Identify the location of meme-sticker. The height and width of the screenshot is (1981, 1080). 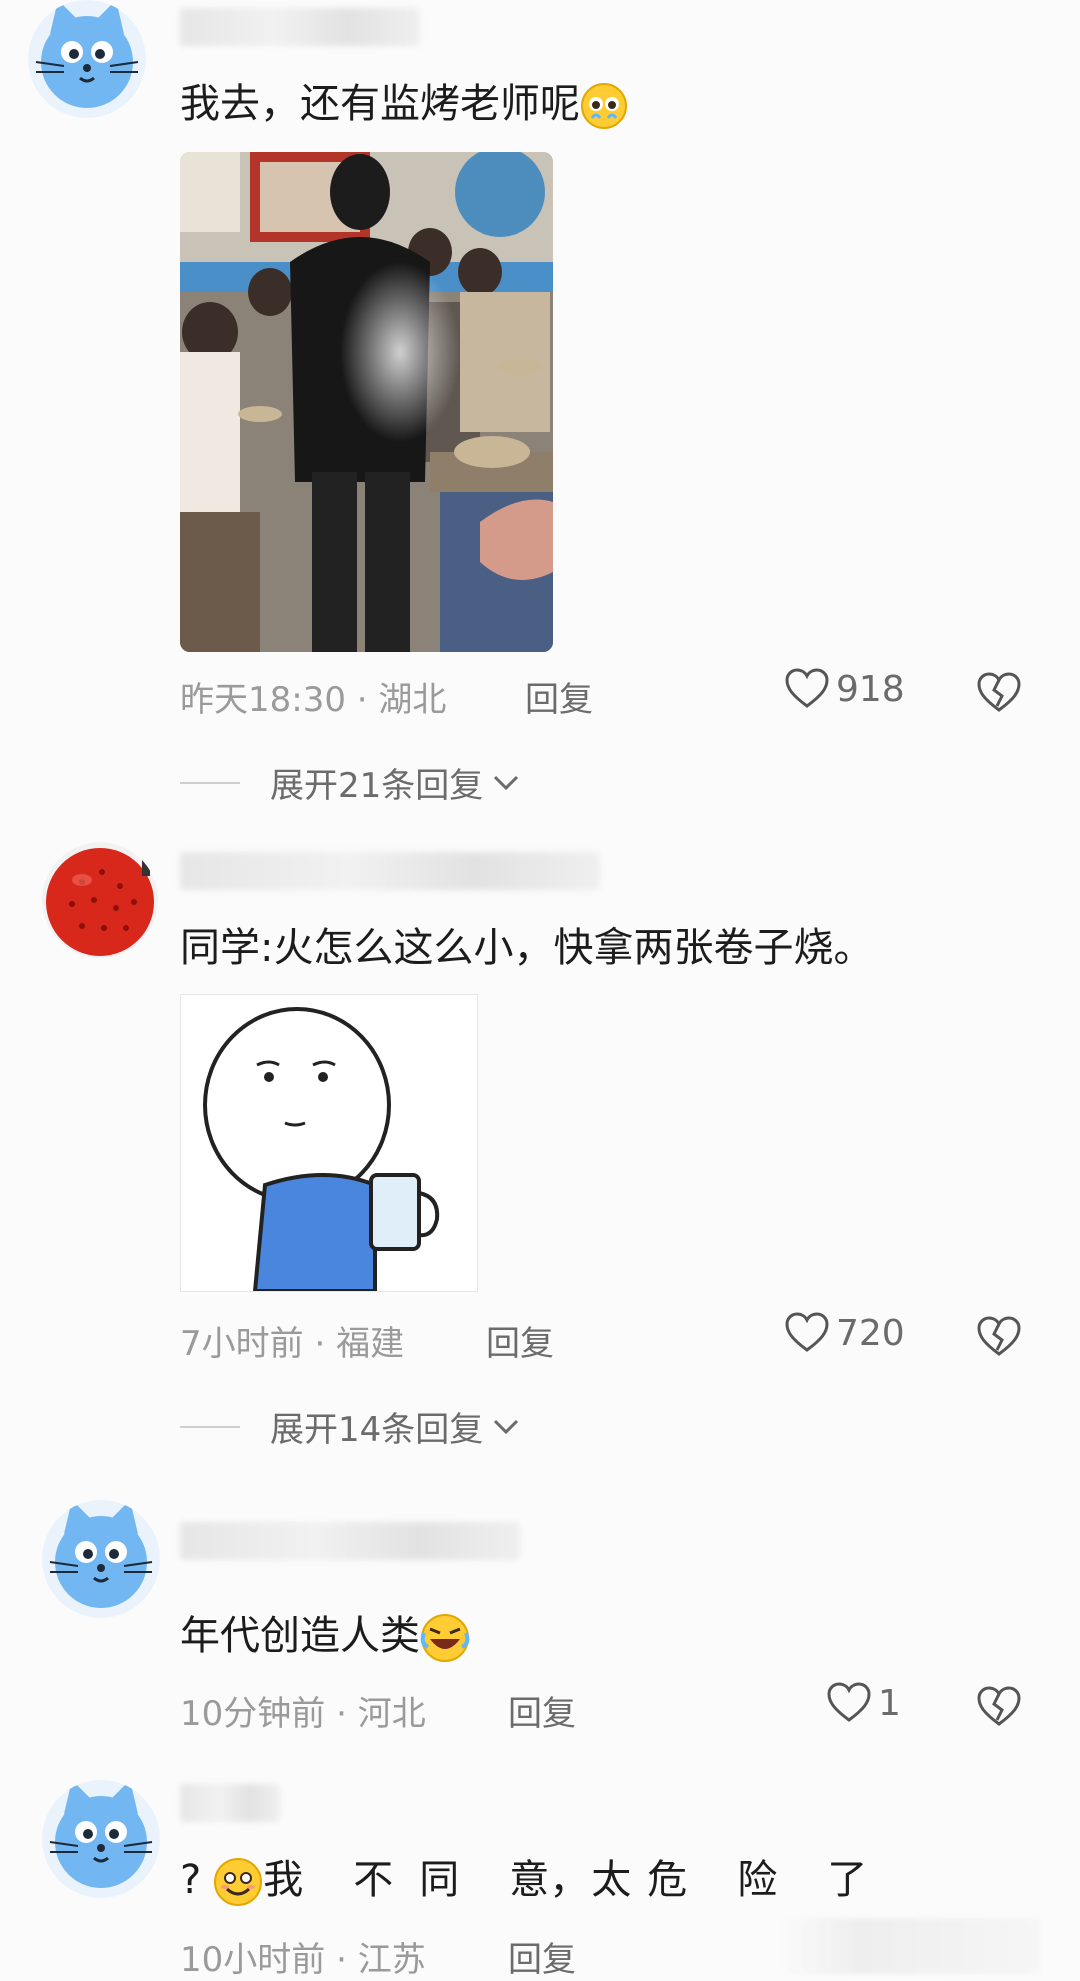
(329, 1143).